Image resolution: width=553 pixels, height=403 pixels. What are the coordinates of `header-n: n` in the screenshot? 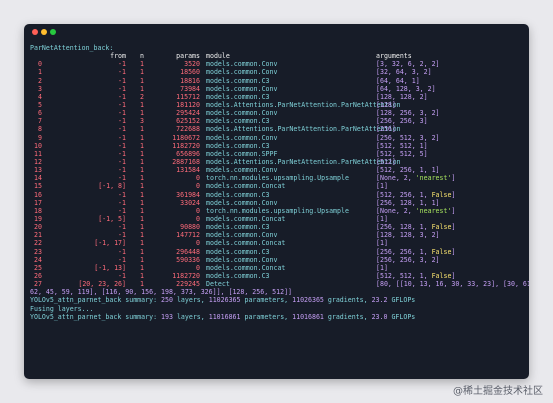 It's located at (142, 56).